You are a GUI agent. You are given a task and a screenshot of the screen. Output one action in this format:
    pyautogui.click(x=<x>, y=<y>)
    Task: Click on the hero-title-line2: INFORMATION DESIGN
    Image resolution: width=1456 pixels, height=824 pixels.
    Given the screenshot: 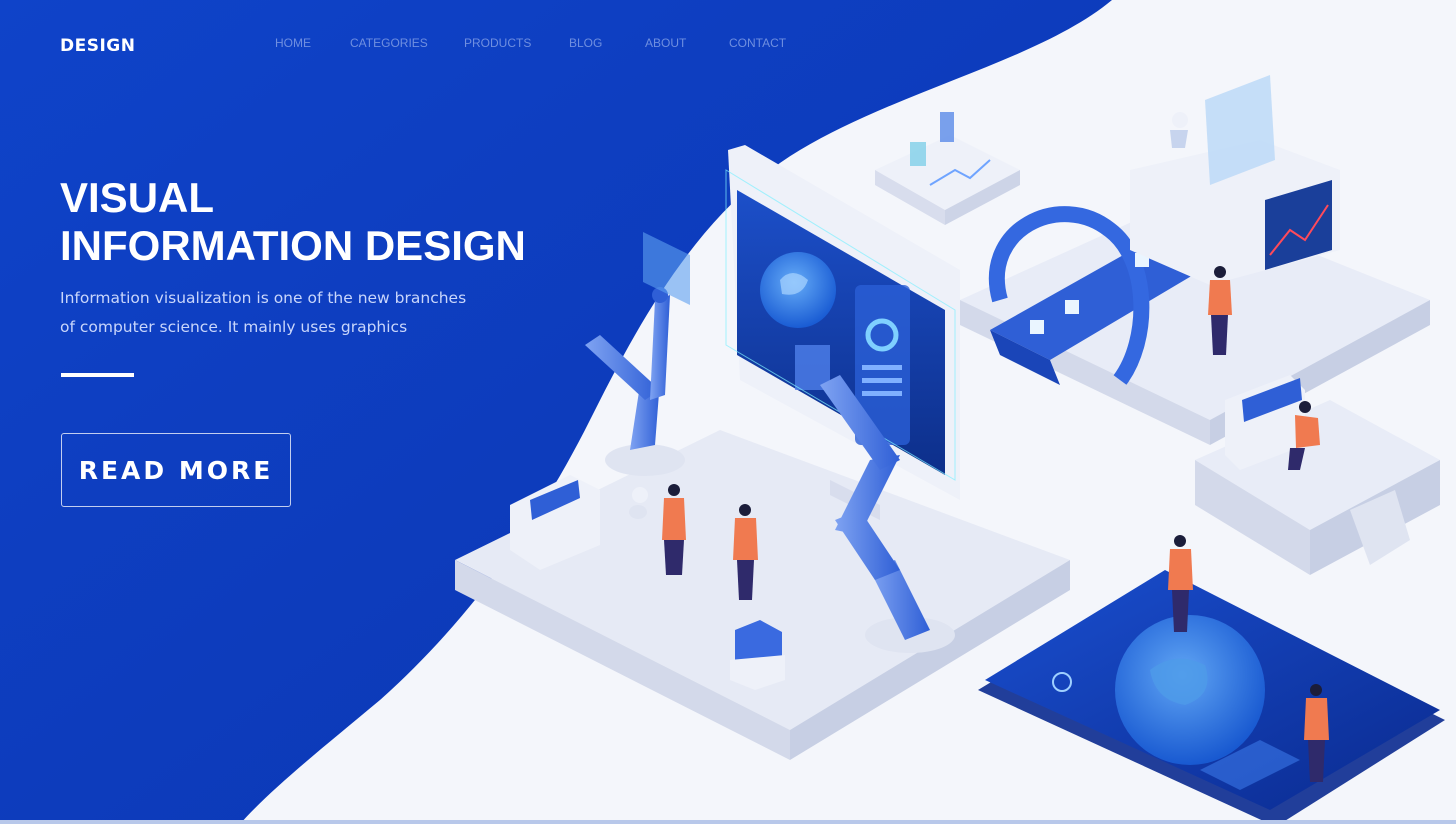 What is the action you would take?
    pyautogui.click(x=293, y=245)
    